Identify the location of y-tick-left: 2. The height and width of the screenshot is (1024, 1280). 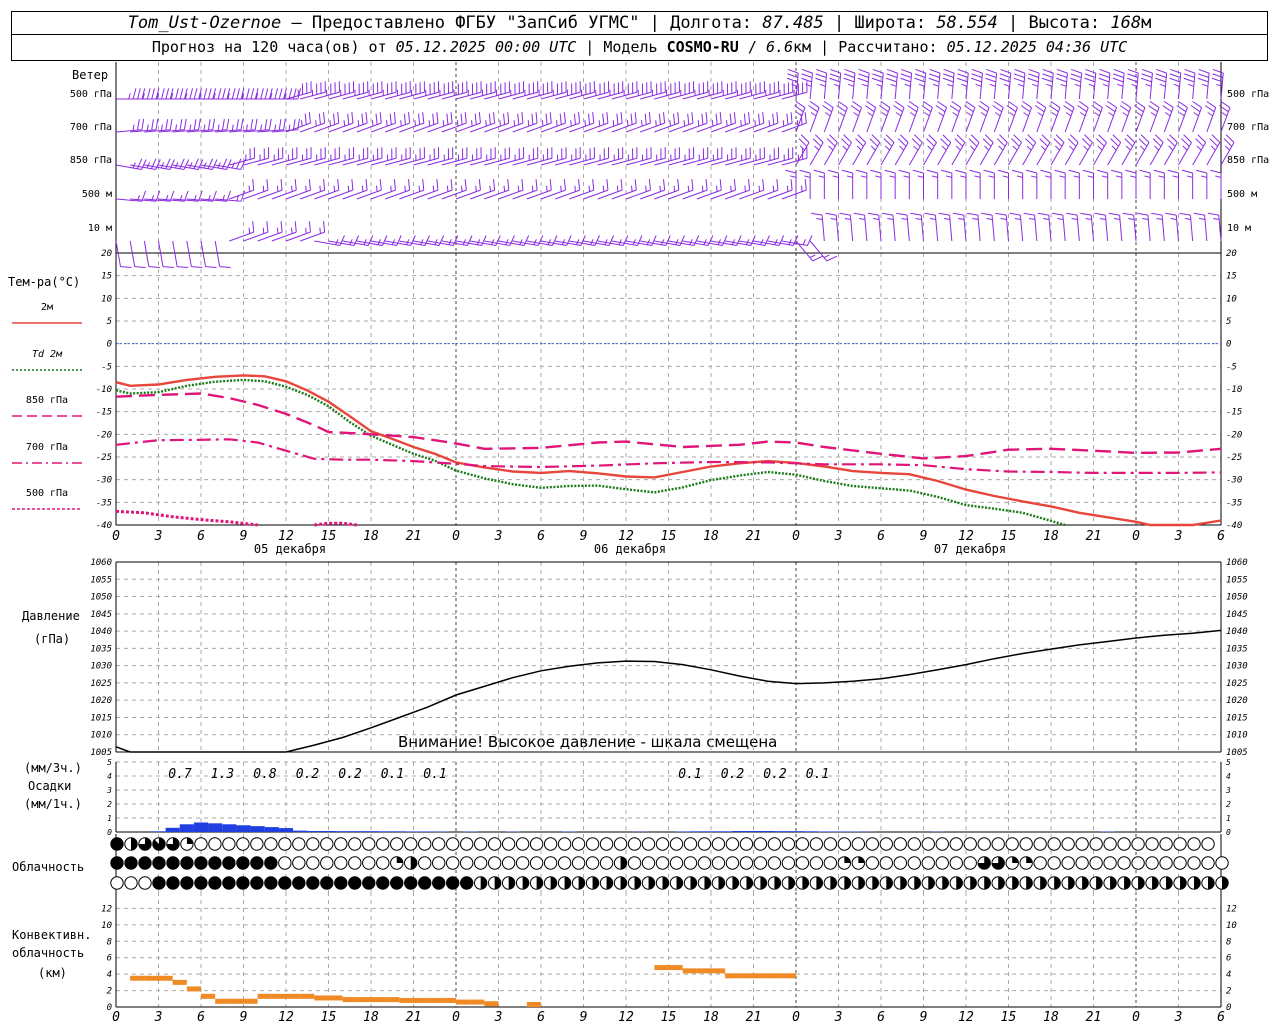
(109, 992).